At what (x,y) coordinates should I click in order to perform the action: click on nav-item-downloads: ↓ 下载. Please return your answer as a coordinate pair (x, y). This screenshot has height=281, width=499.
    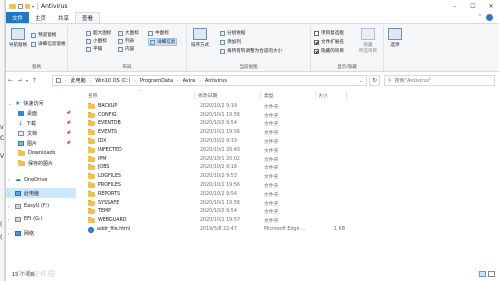
    Looking at the image, I should click on (27, 123).